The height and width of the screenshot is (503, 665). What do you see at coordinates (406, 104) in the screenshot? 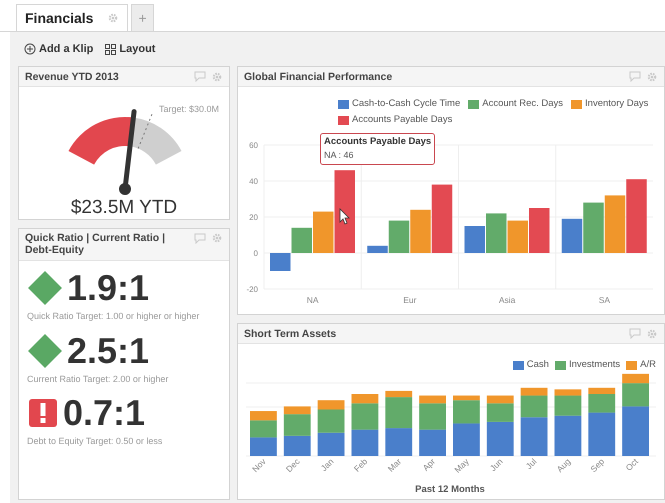
I see `legend-label: Cash-to-Cash Cycle Time` at bounding box center [406, 104].